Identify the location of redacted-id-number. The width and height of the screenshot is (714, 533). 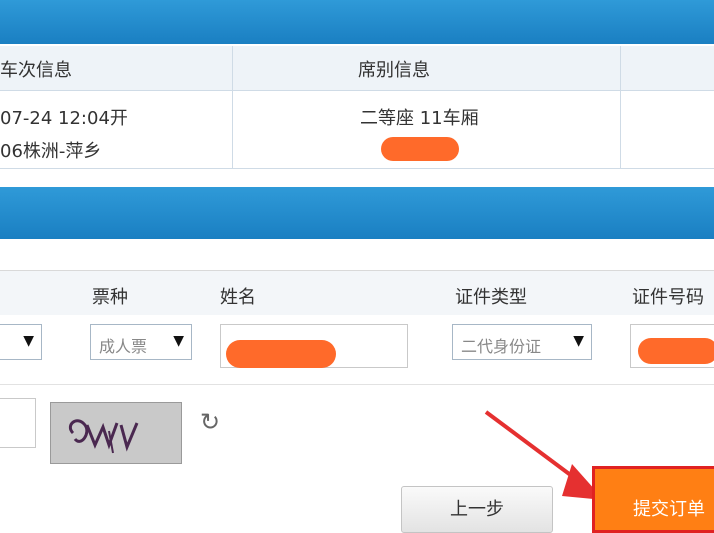
(676, 351).